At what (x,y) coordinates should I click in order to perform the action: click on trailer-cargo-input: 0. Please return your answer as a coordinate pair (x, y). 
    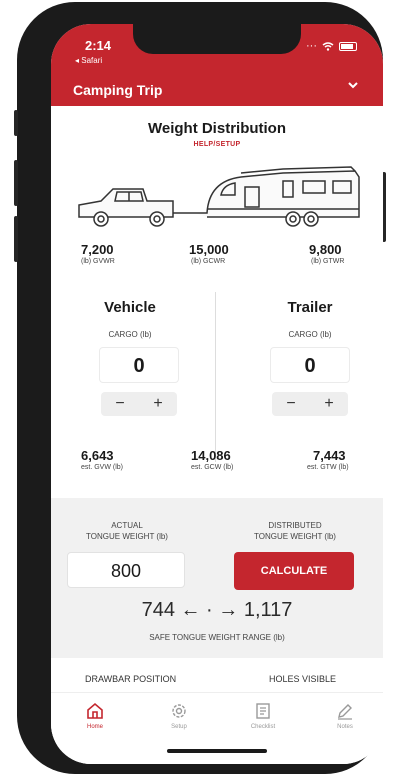
    Looking at the image, I should click on (310, 365).